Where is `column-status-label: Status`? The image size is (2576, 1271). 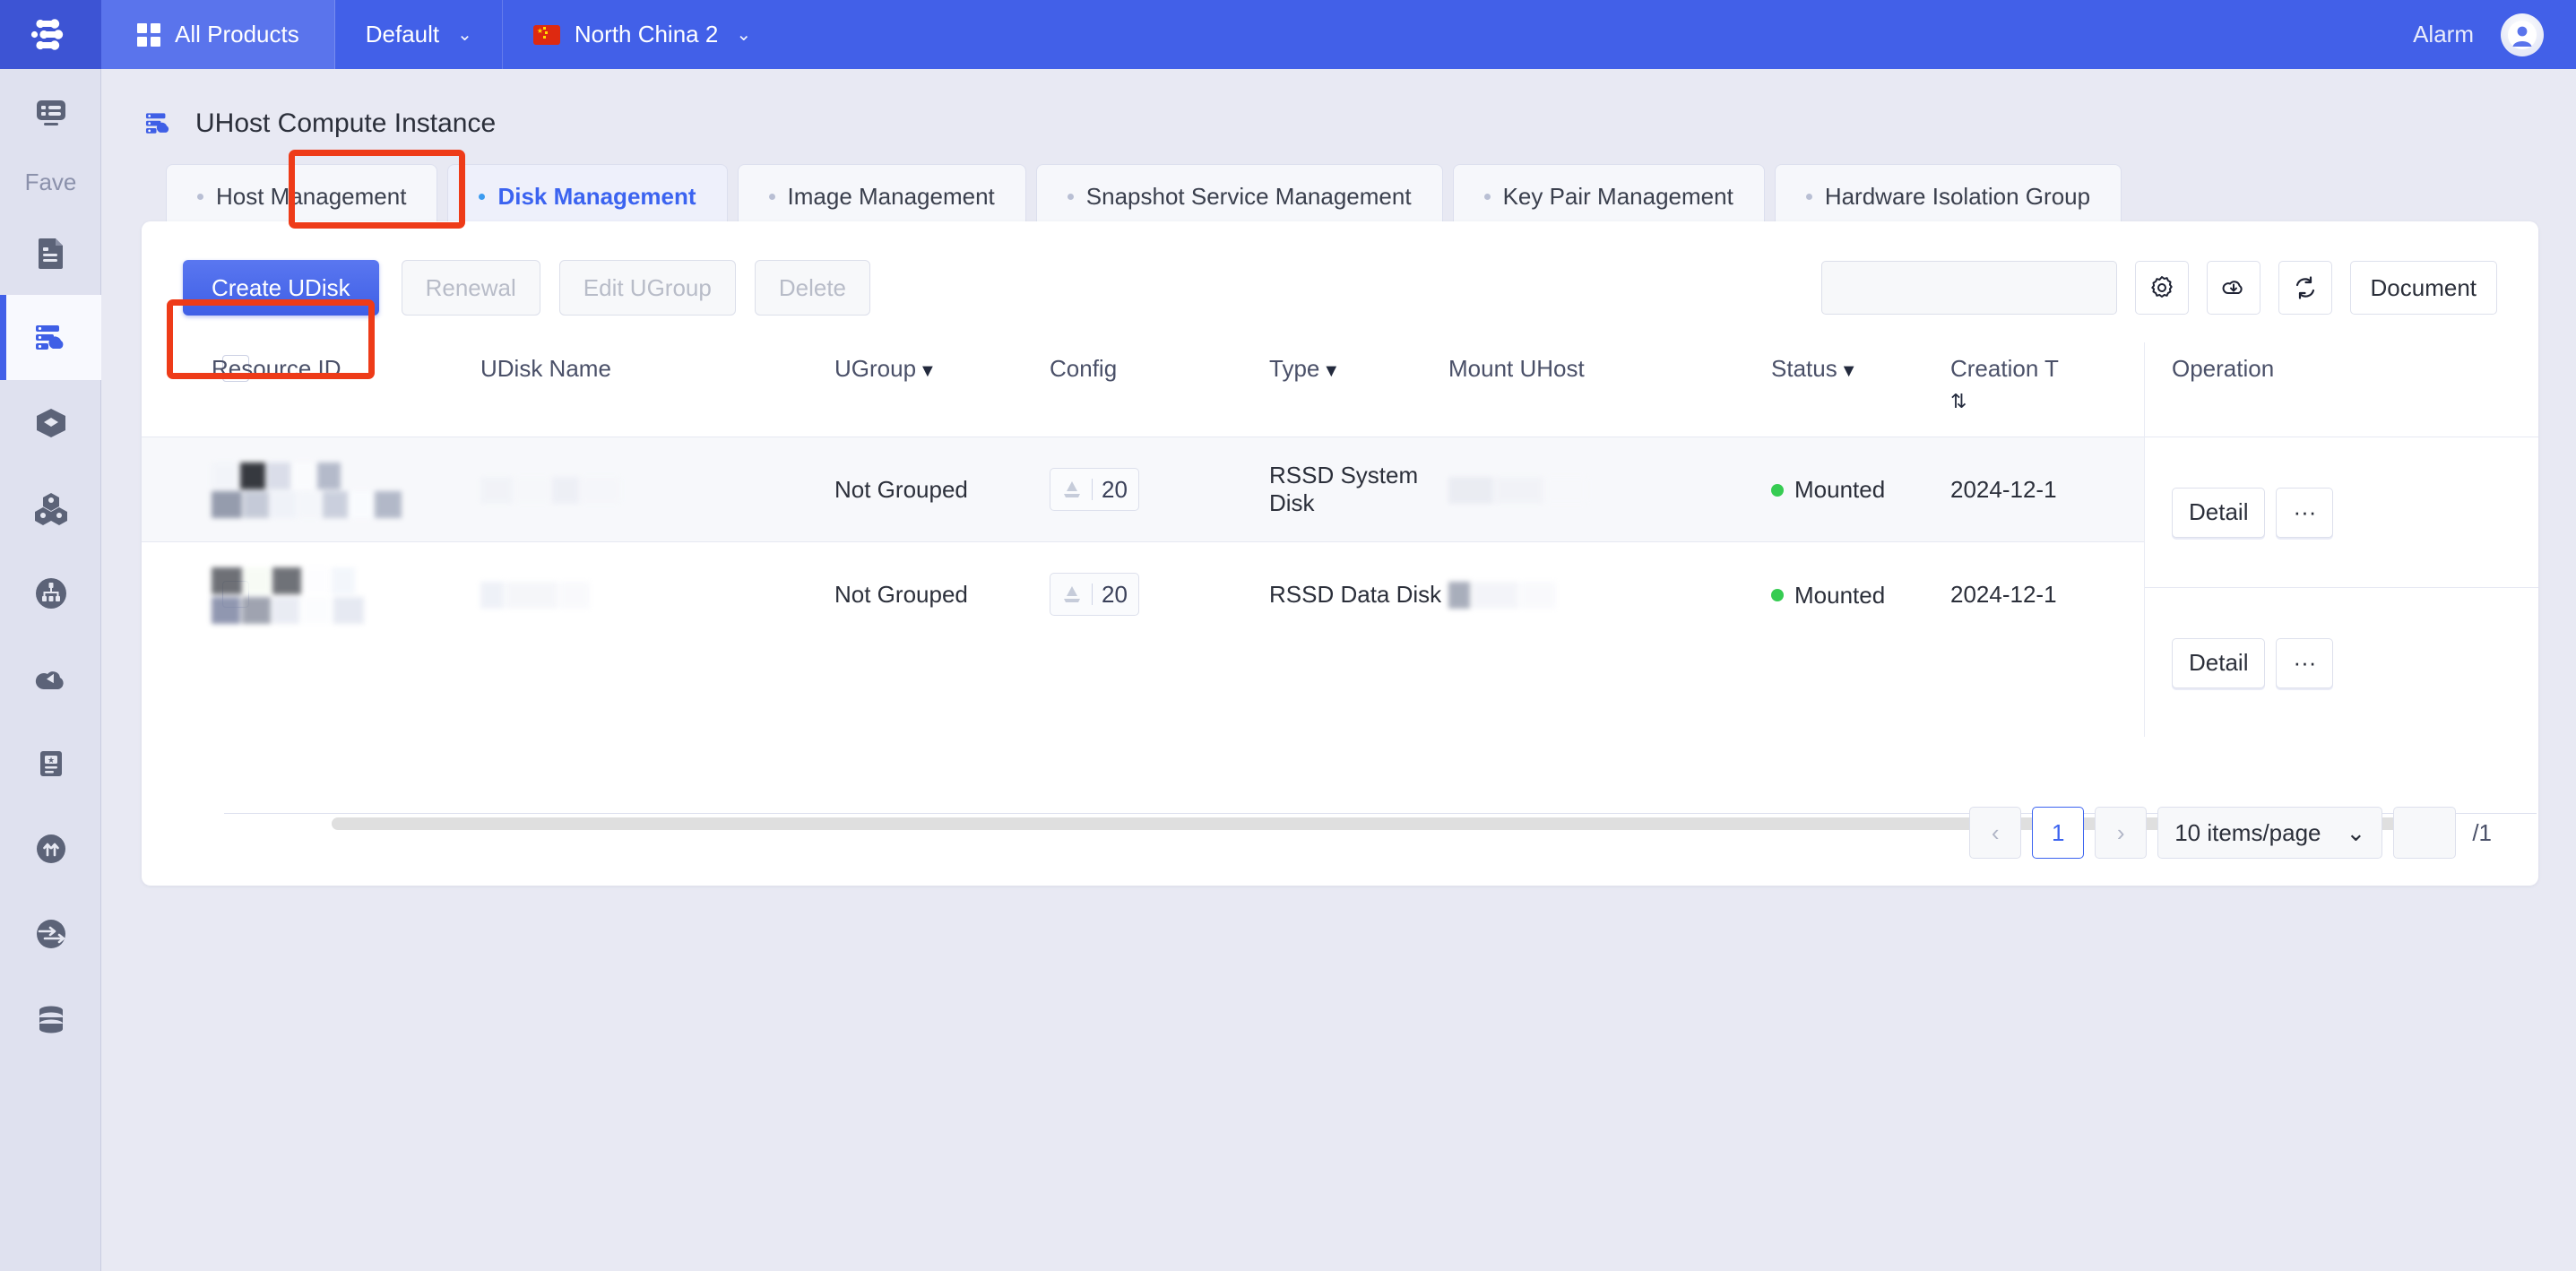 column-status-label: Status is located at coordinates (1804, 368).